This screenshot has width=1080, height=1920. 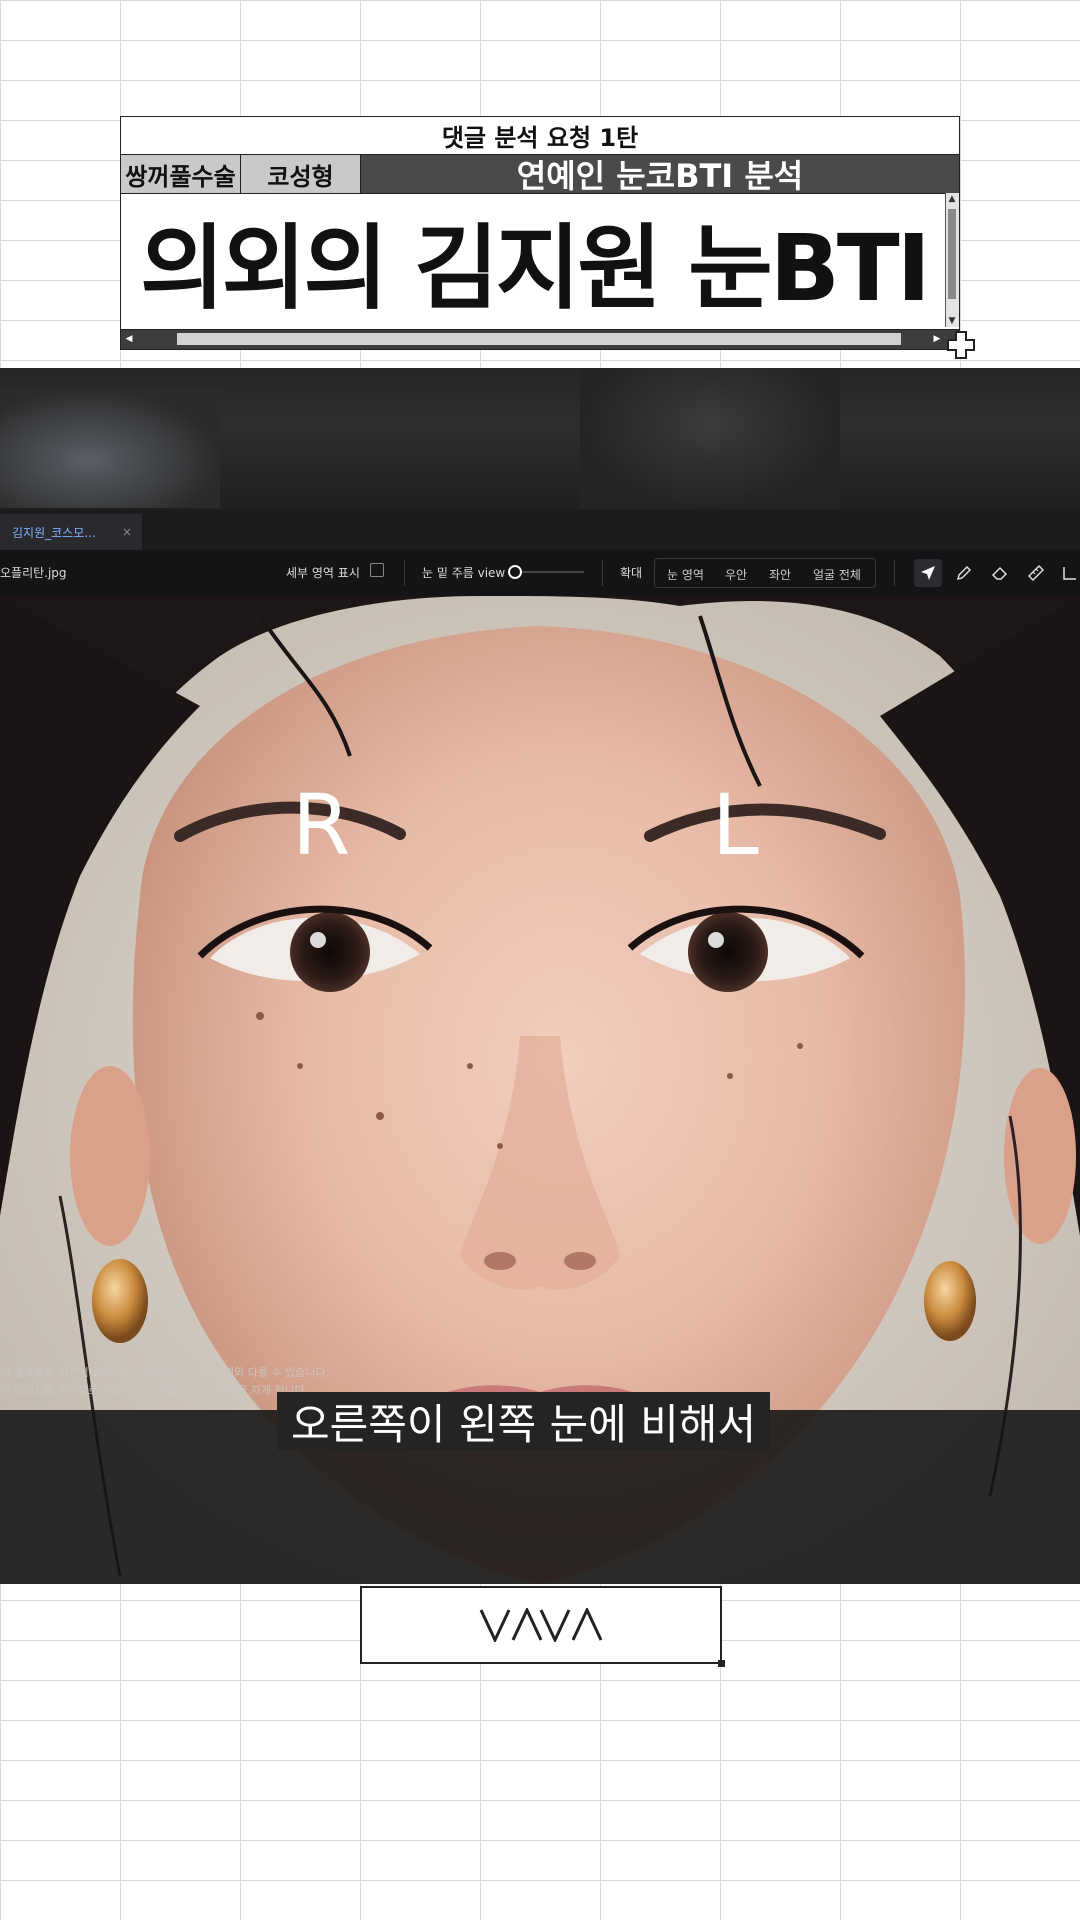 What do you see at coordinates (301, 174) in the screenshot?
I see `tag-rhinoplasty: 코성형` at bounding box center [301, 174].